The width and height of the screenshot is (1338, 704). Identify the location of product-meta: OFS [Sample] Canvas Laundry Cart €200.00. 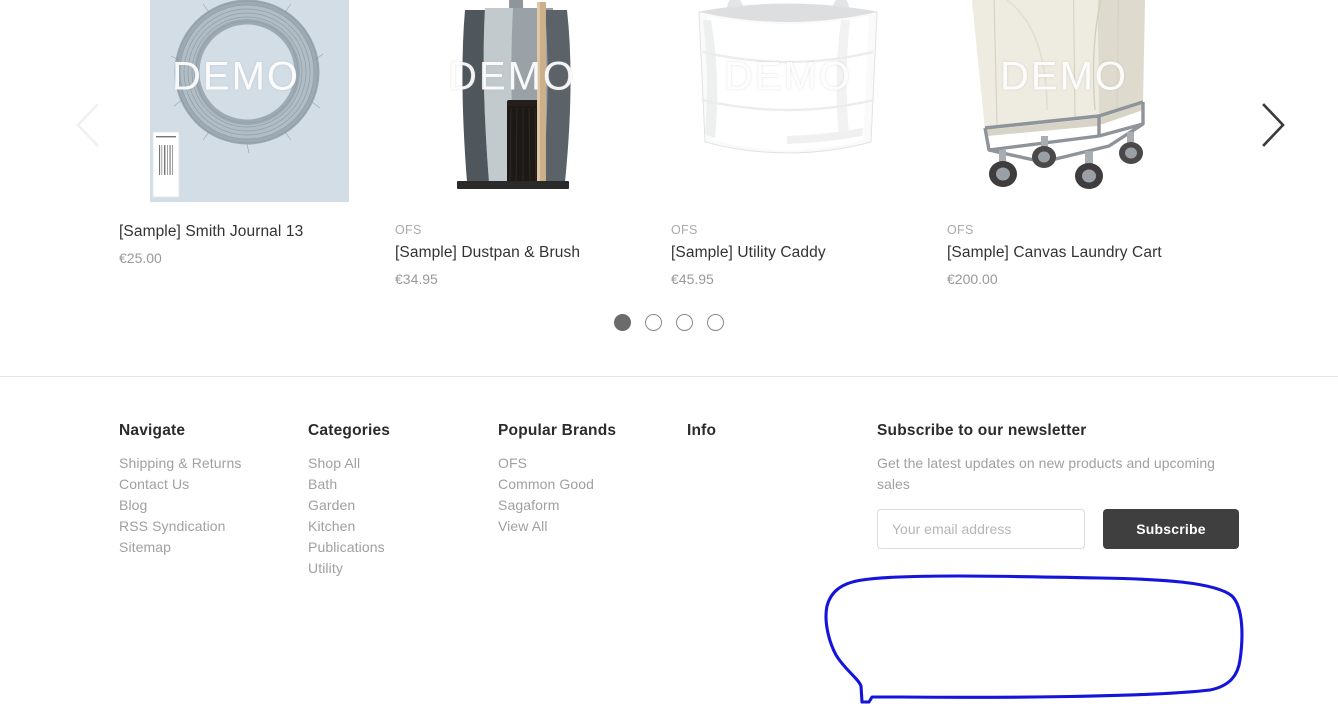
(1085, 251).